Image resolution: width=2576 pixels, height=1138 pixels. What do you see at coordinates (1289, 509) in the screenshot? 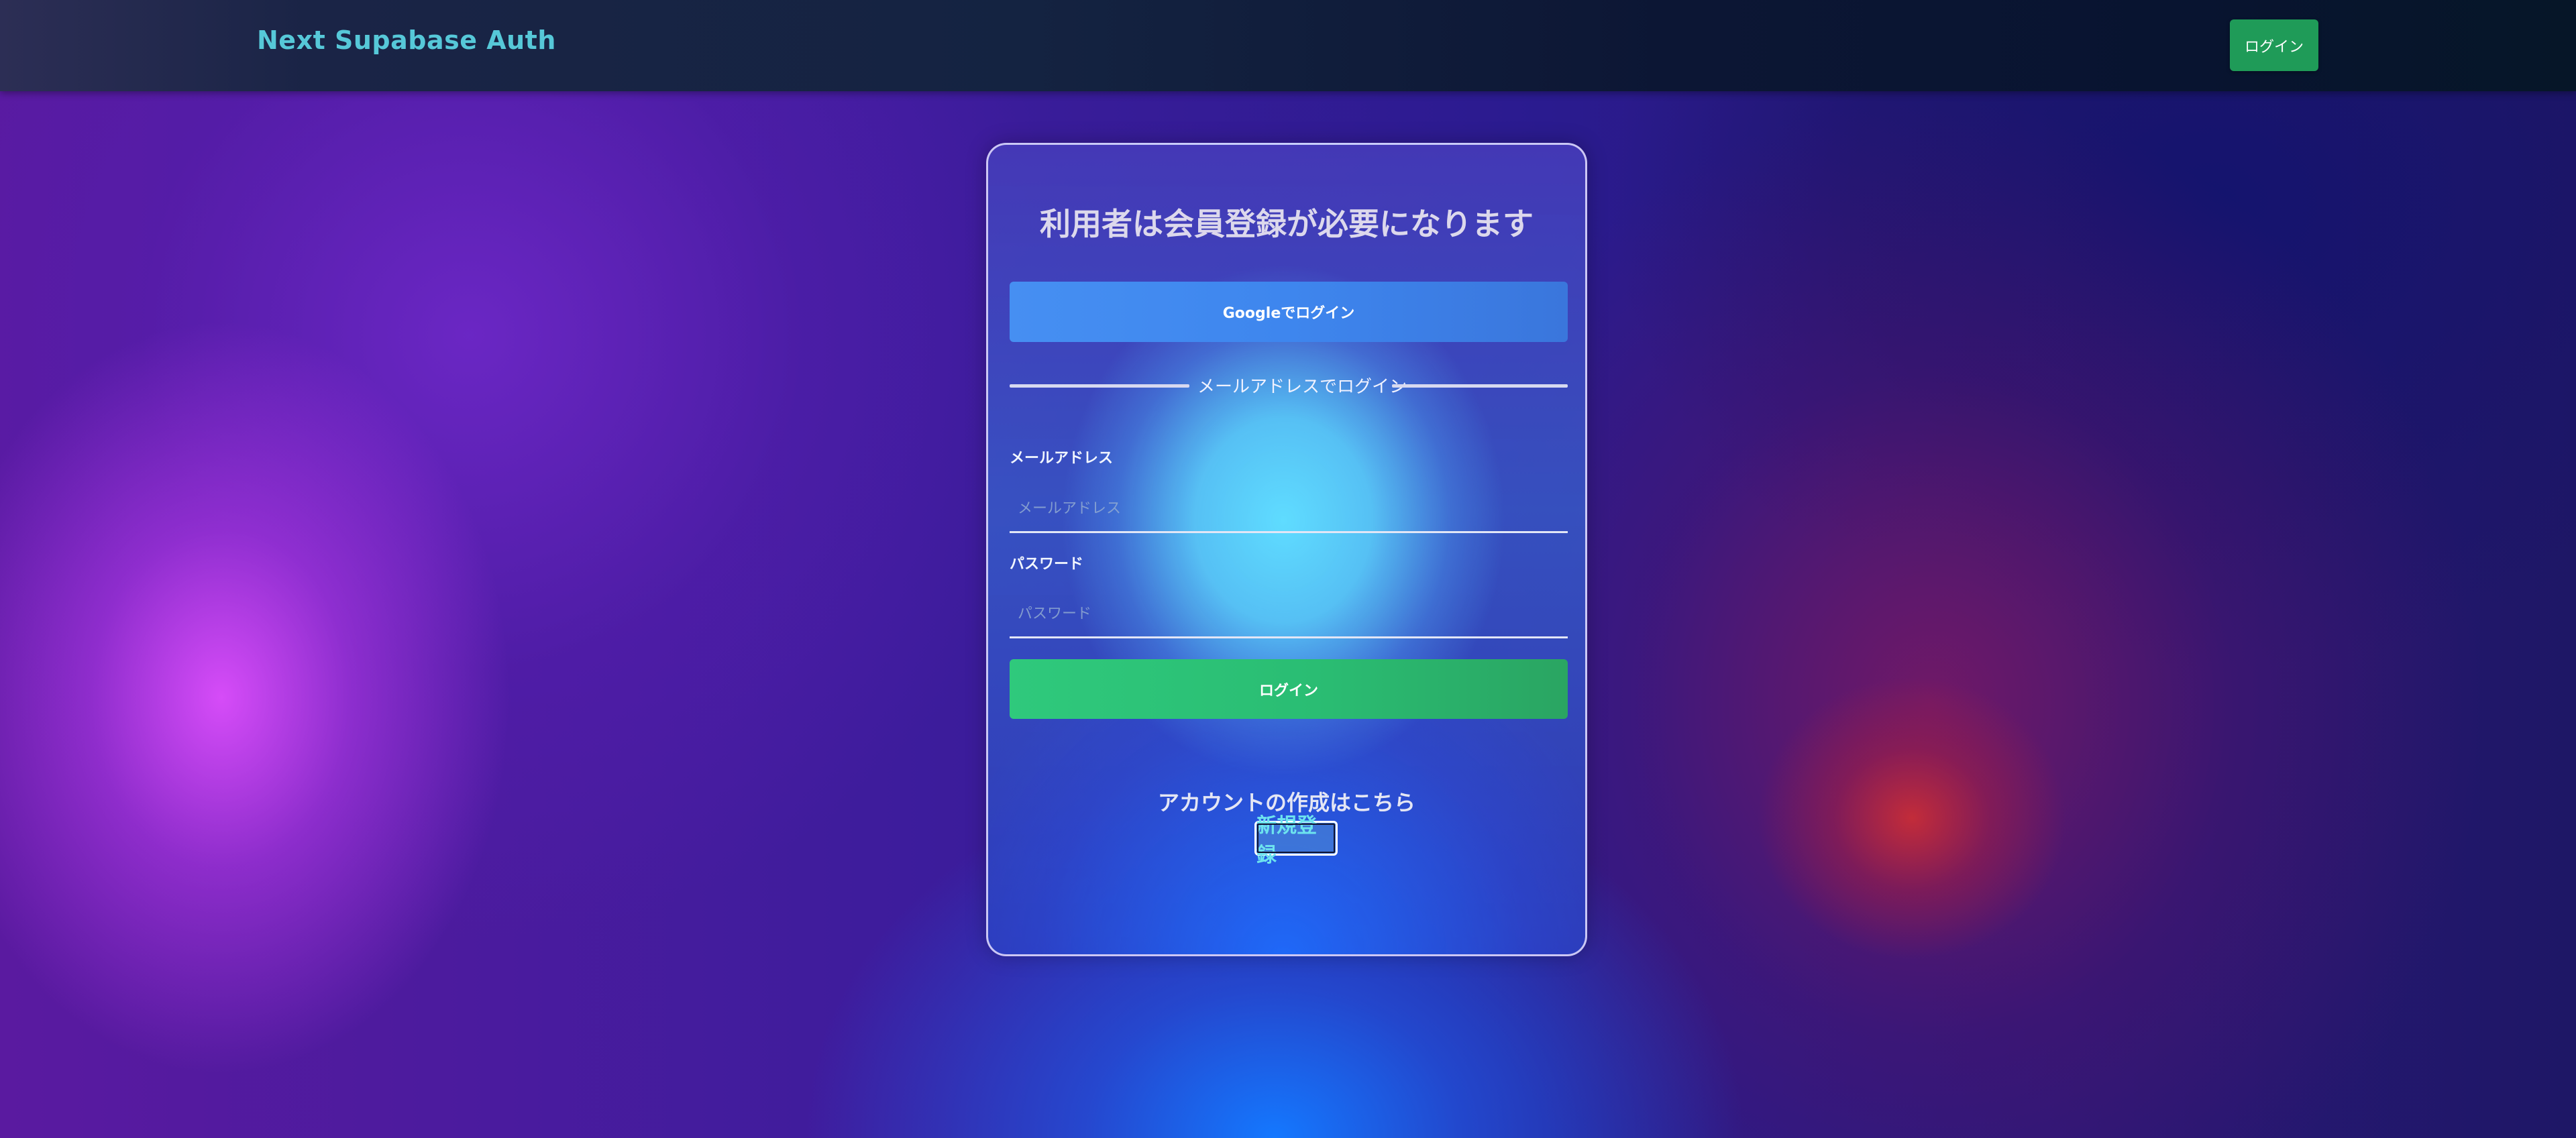
I see `email-field` at bounding box center [1289, 509].